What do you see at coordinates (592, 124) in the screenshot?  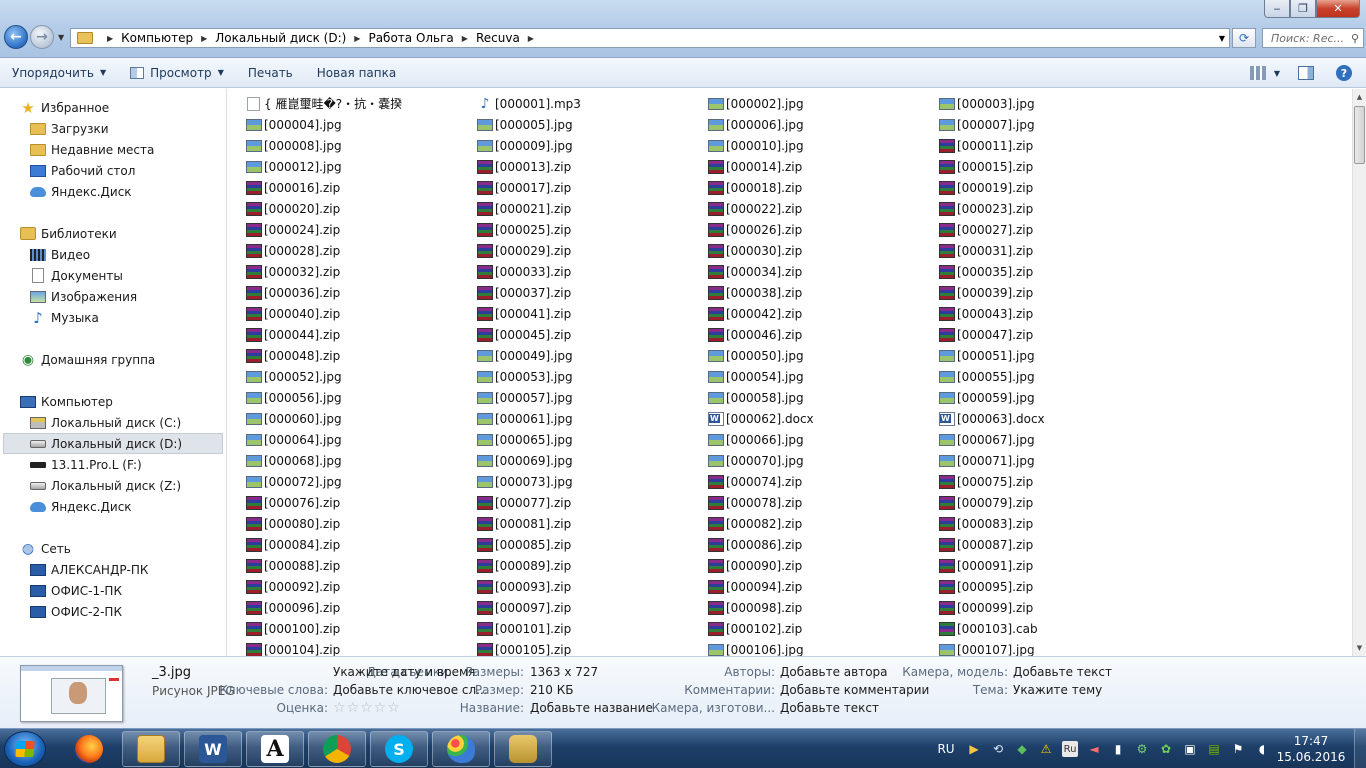 I see `file-item: [000005].jpg` at bounding box center [592, 124].